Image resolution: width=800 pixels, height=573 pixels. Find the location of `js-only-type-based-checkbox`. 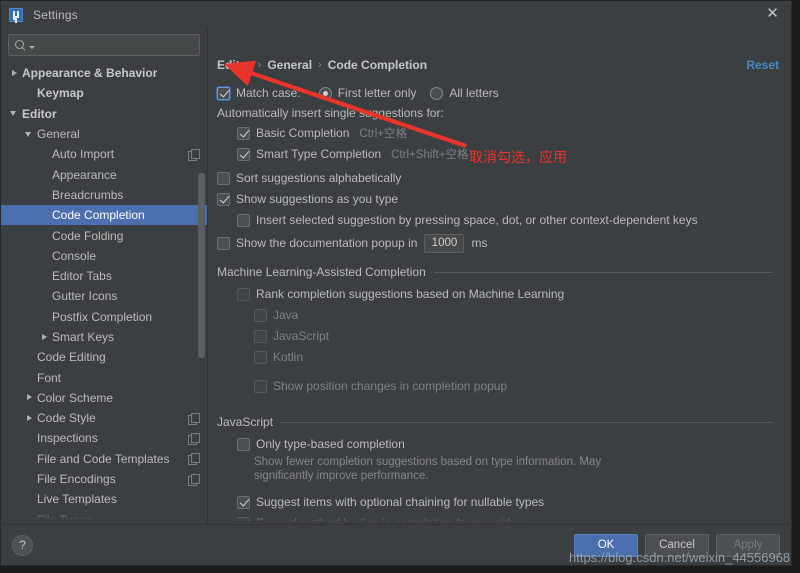

js-only-type-based-checkbox is located at coordinates (243, 444).